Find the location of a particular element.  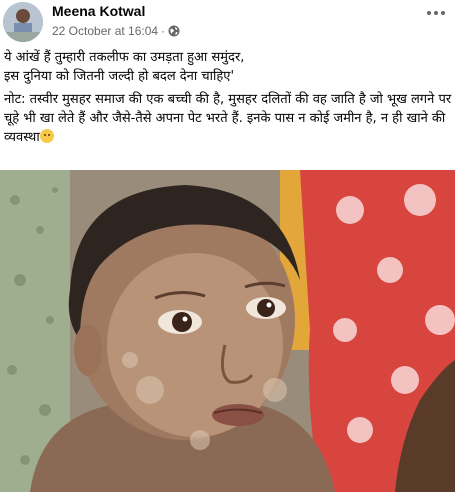

more-options-icon is located at coordinates (436, 13).